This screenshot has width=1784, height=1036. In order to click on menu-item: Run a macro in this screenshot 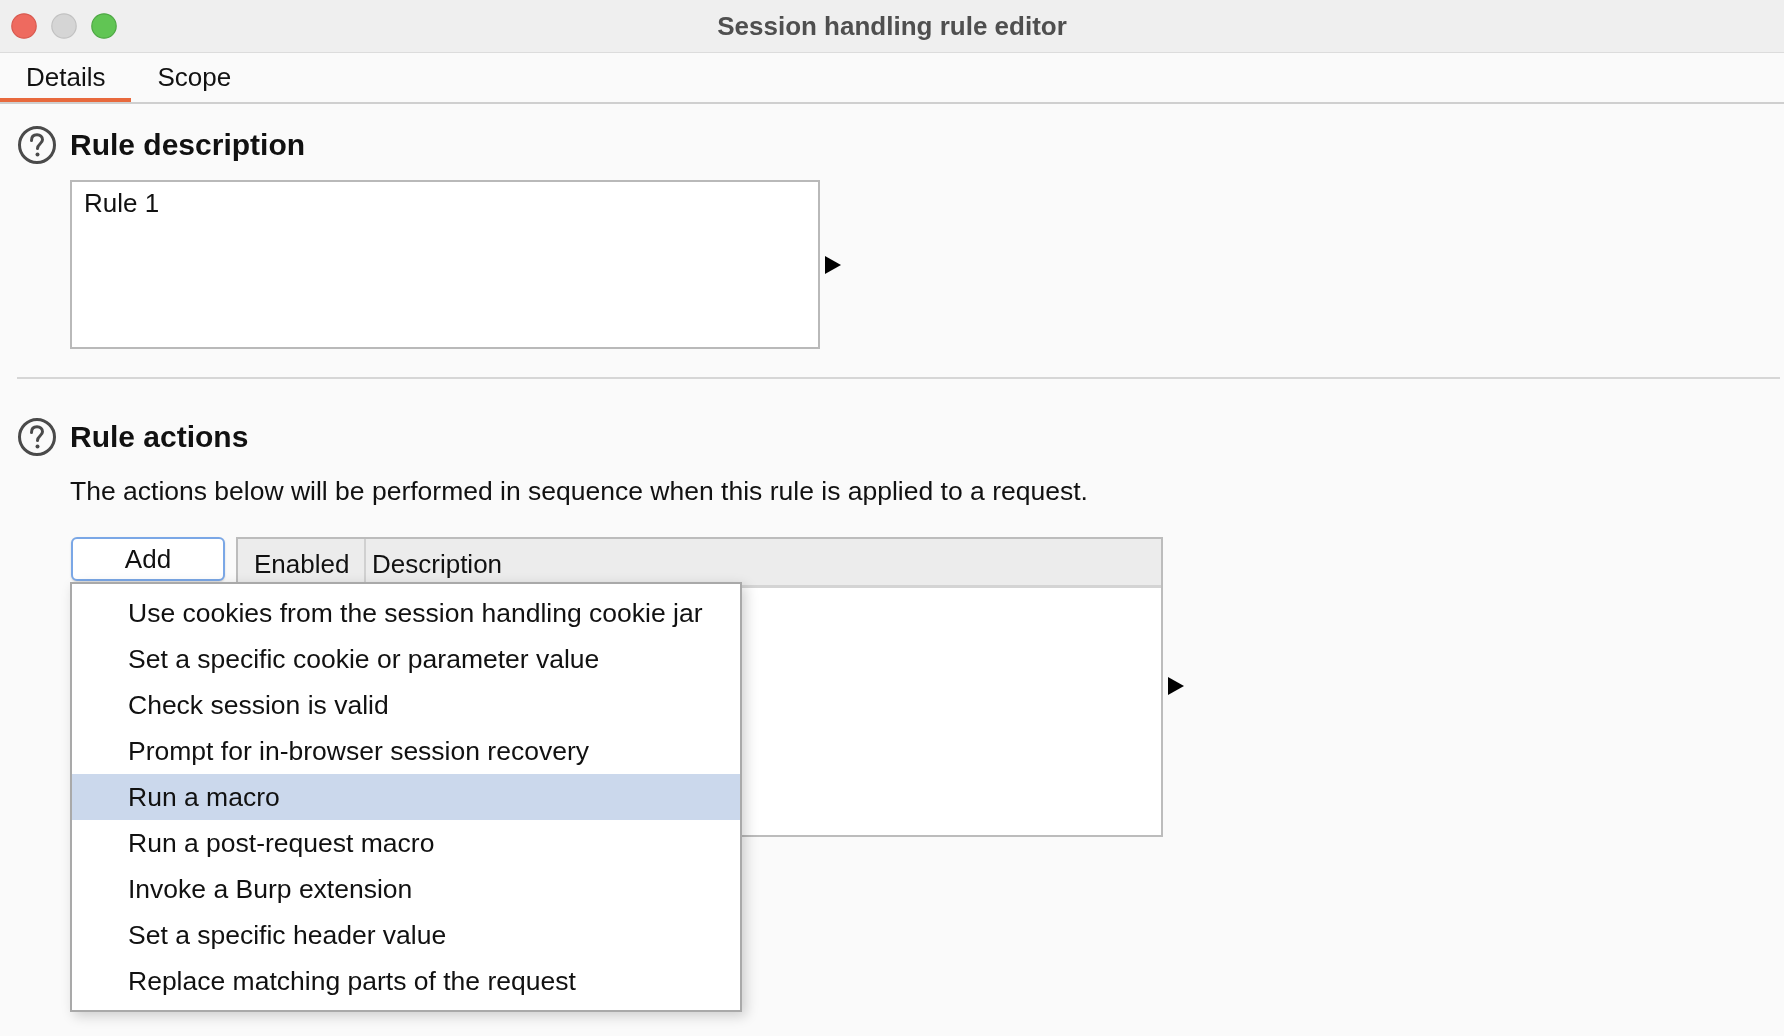, I will do `click(406, 797)`.